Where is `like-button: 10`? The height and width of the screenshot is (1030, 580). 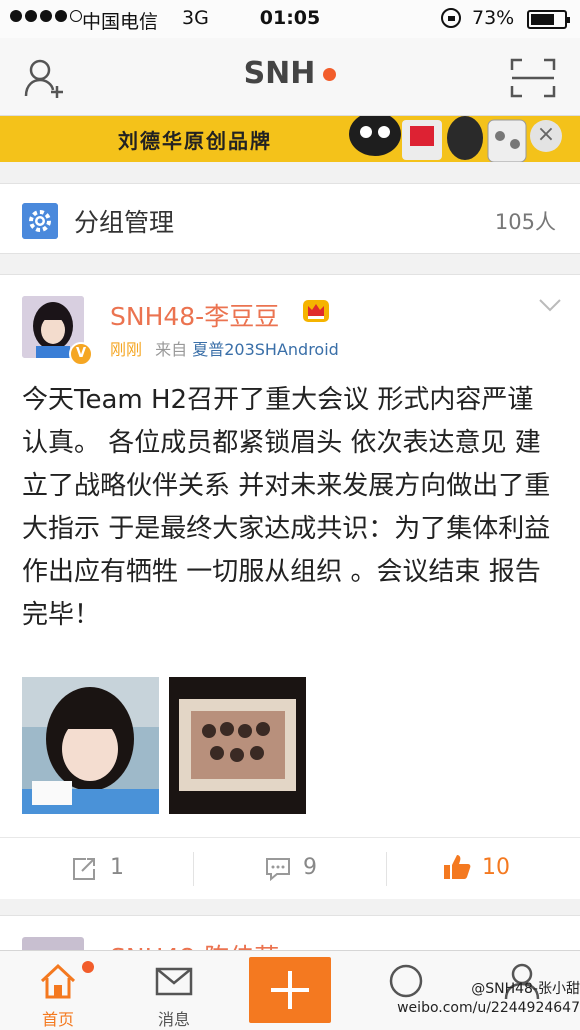 like-button: 10 is located at coordinates (482, 869).